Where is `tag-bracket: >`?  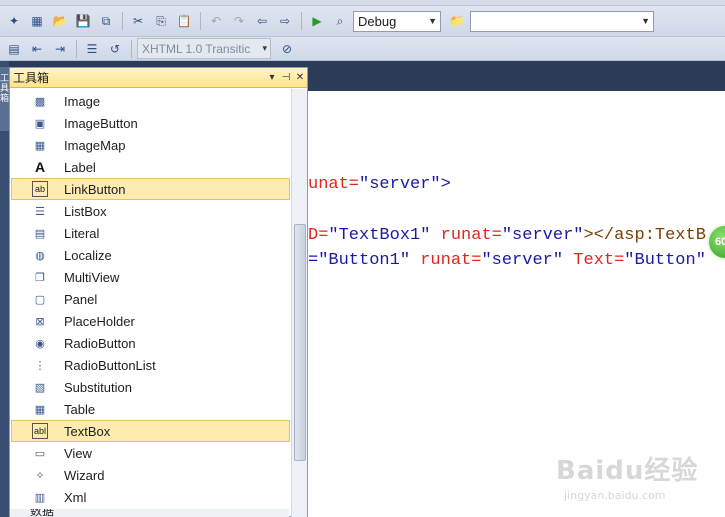 tag-bracket: > is located at coordinates (445, 184).